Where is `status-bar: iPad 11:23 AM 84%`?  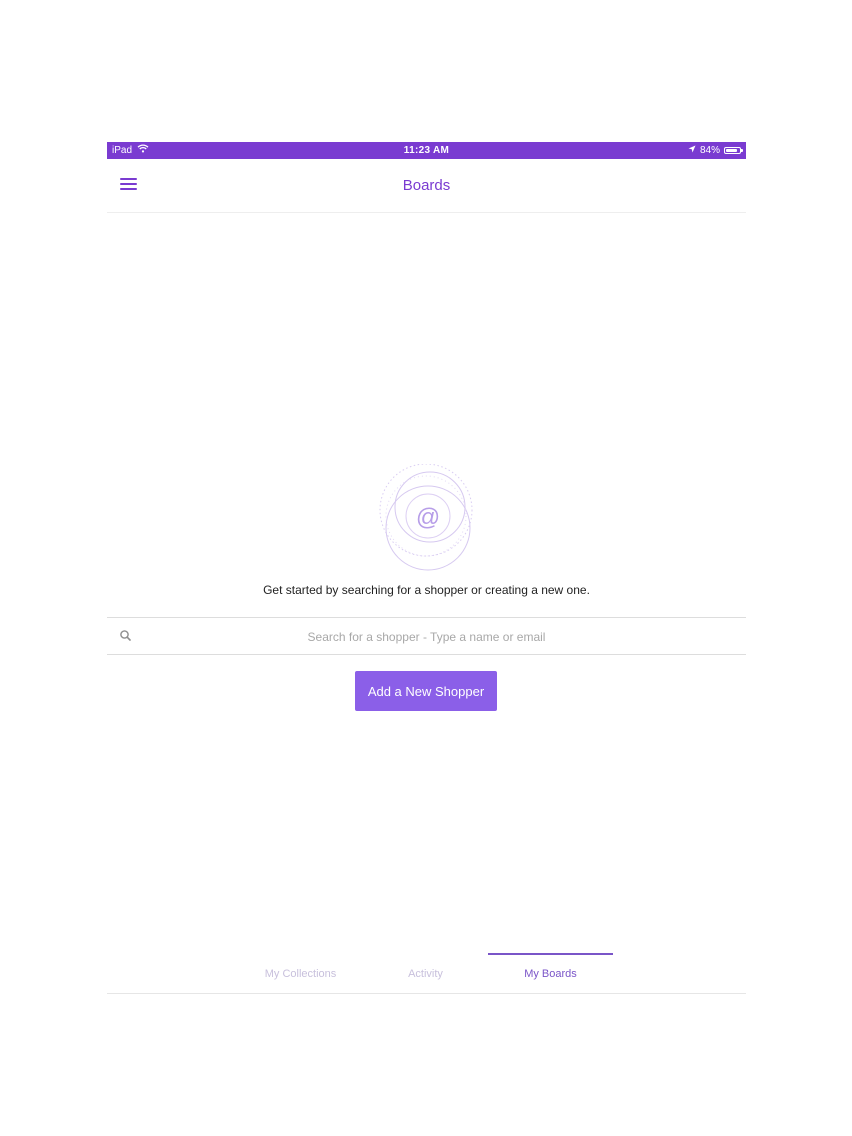 status-bar: iPad 11:23 AM 84% is located at coordinates (426, 150).